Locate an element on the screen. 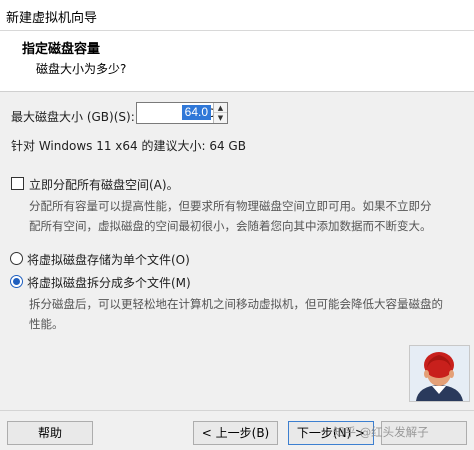 Image resolution: width=474 pixels, height=450 pixels. allocate-description-line1: 分配所有容量可以提高性能，但要求所有物理磁盘空间立即可用。如果不立即分 is located at coordinates (230, 206).